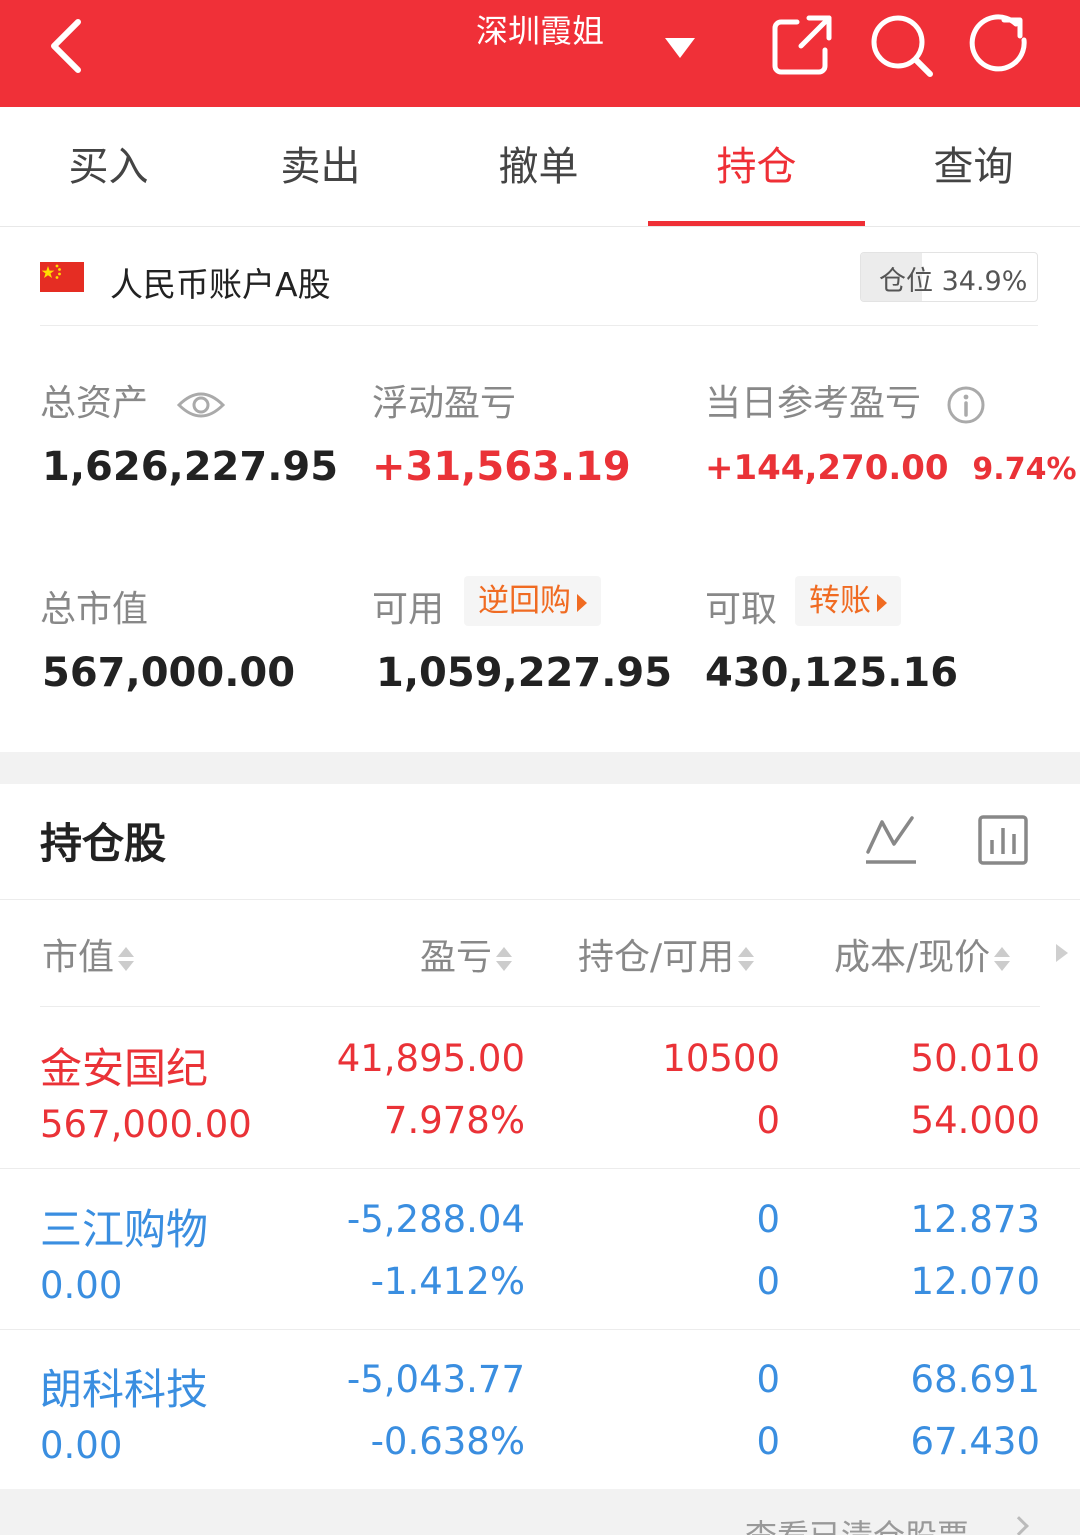 This screenshot has width=1080, height=1535. Describe the element at coordinates (201, 405) in the screenshot. I see `eye-icon` at that location.